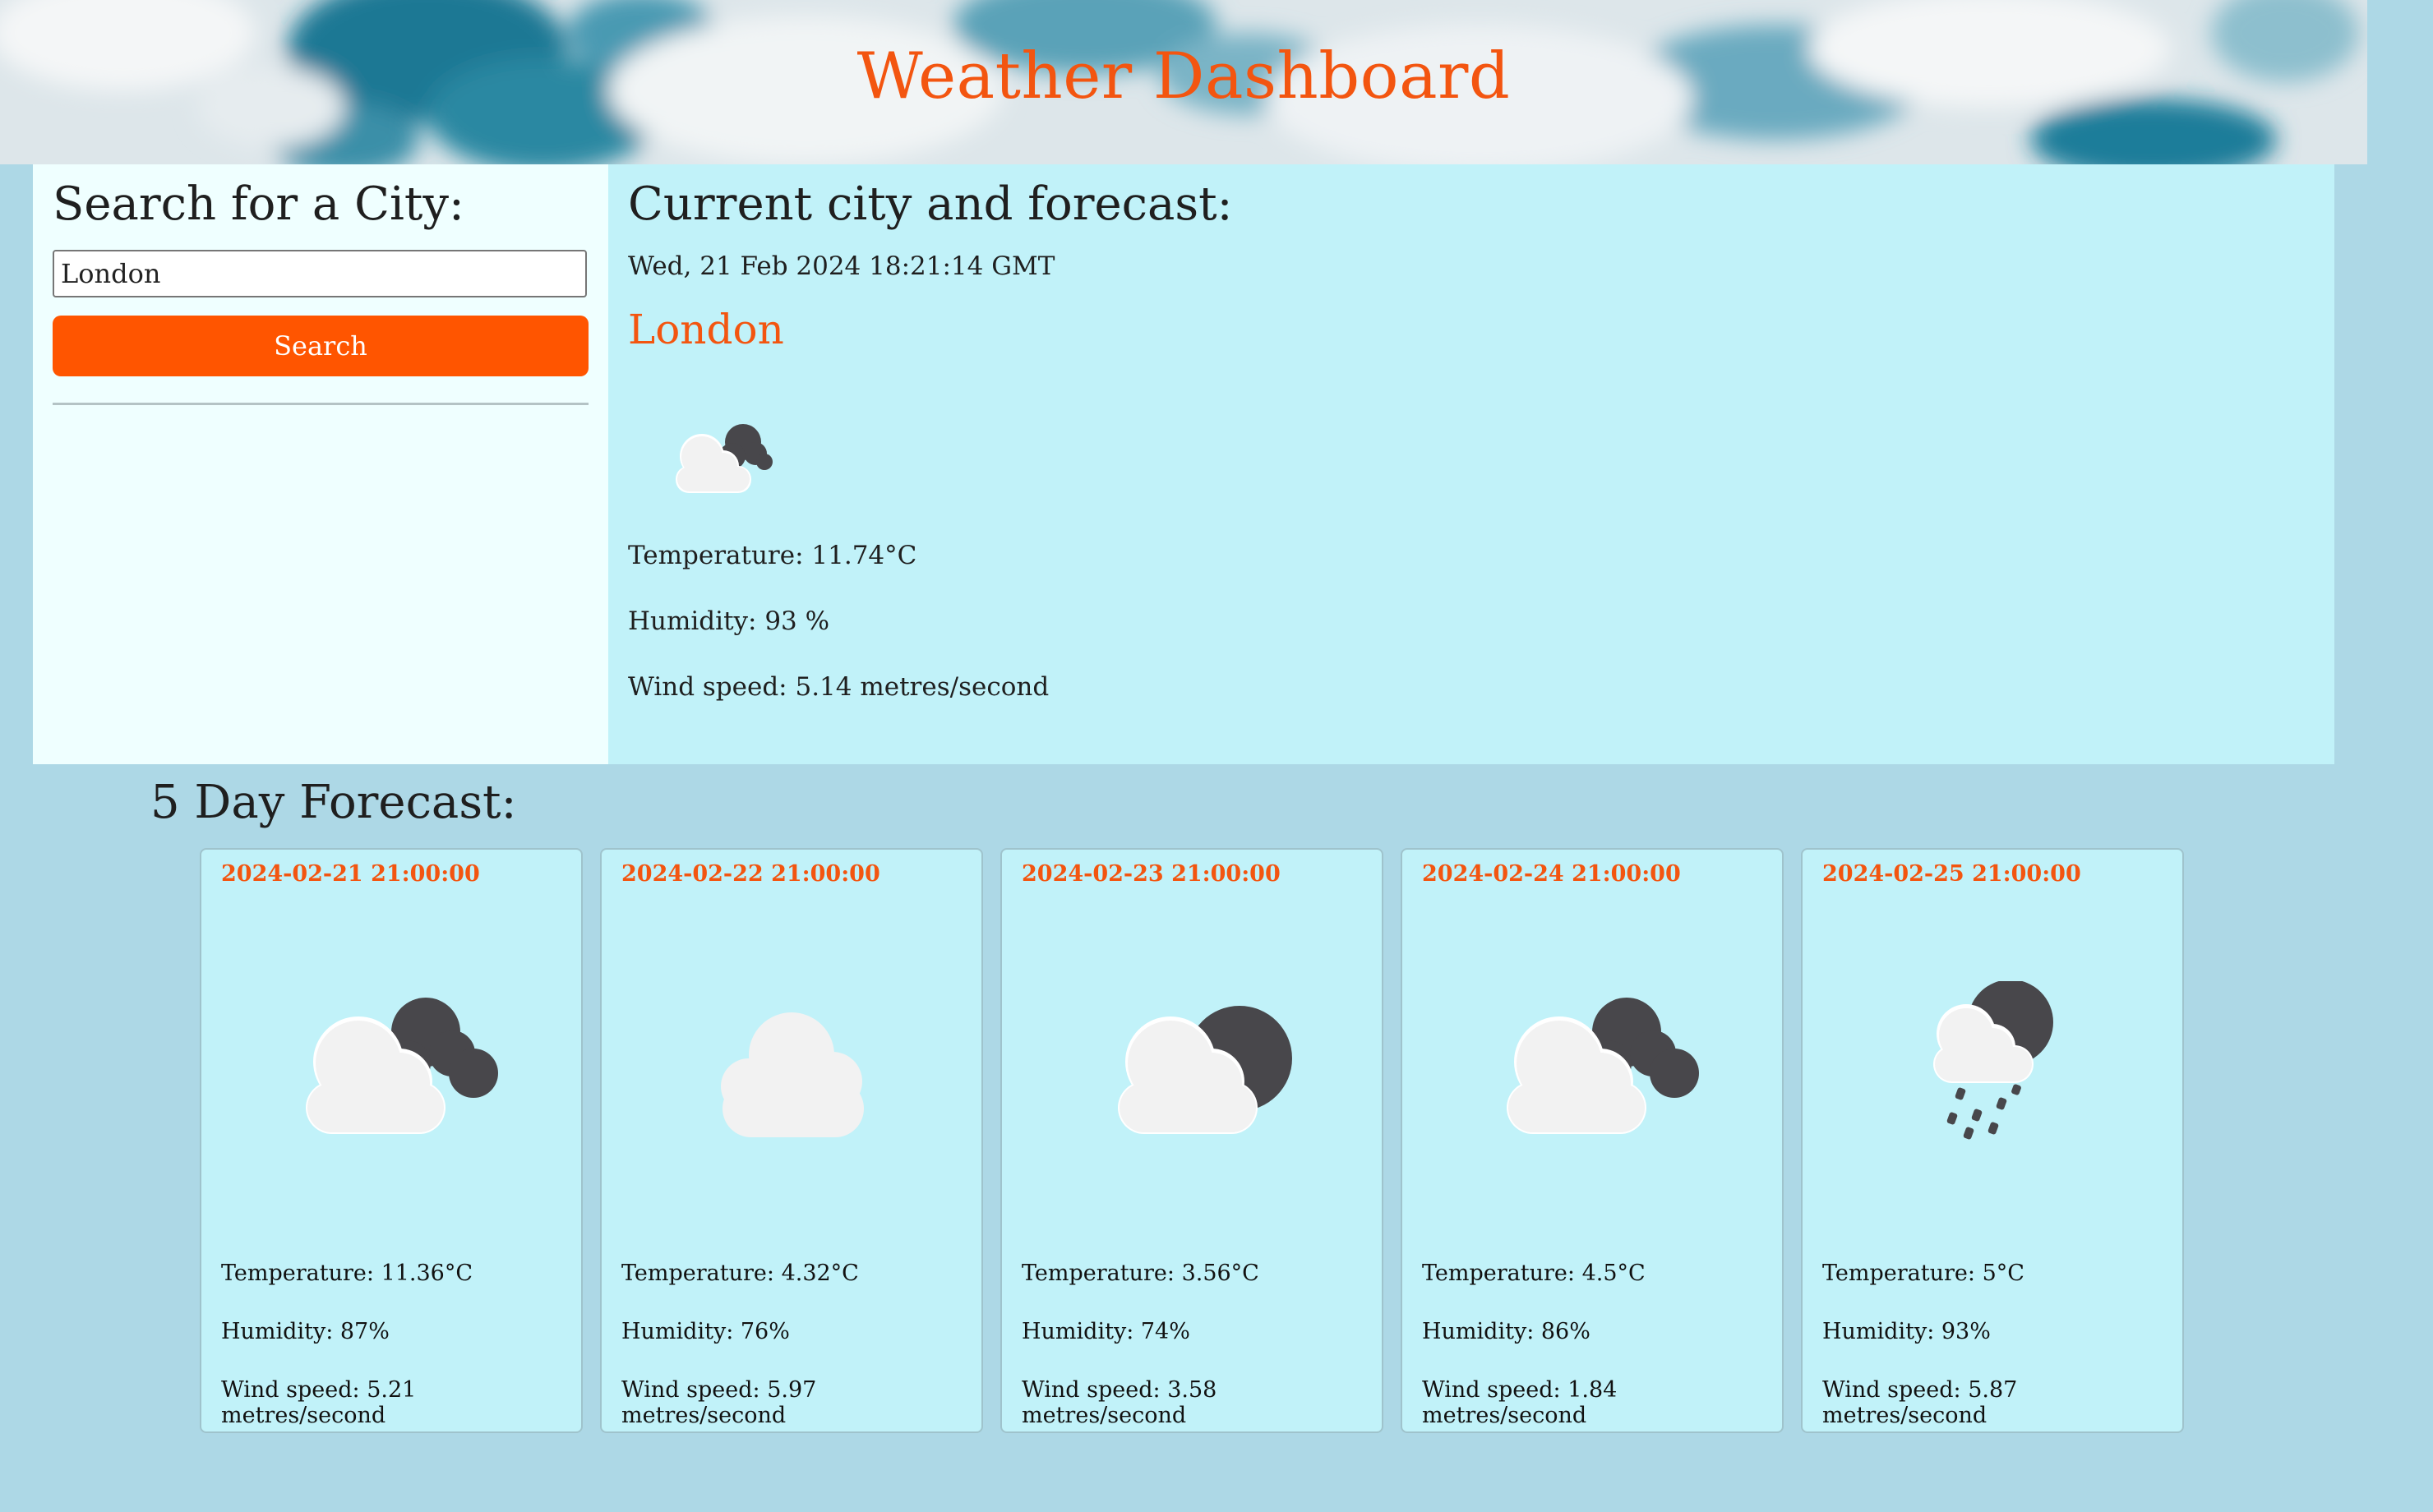 Image resolution: width=2433 pixels, height=1512 pixels. What do you see at coordinates (930, 204) in the screenshot?
I see `current-title: Current city and forecast:` at bounding box center [930, 204].